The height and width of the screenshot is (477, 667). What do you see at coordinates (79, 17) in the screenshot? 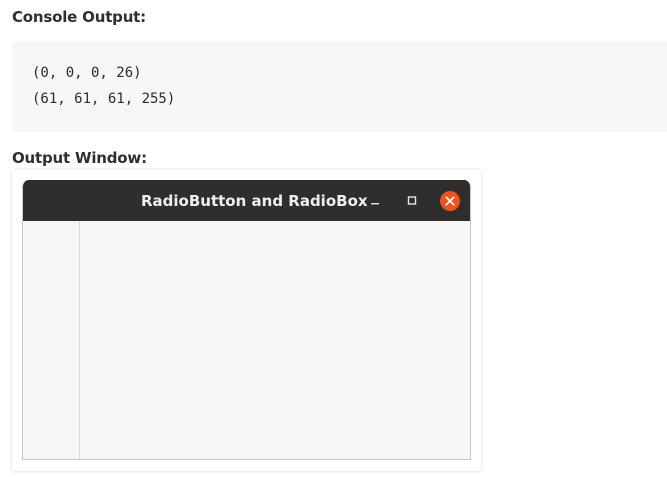
I see `console-output-heading: Console Output:` at bounding box center [79, 17].